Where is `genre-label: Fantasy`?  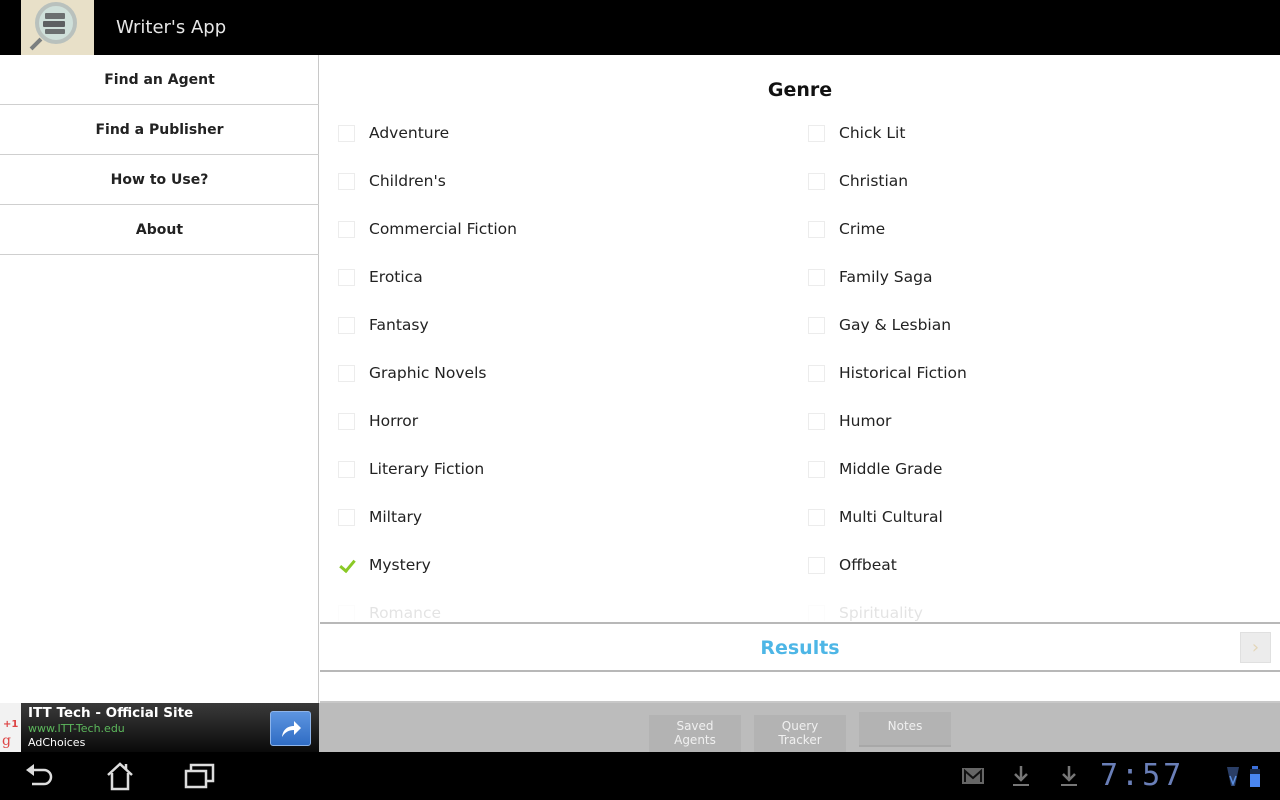 genre-label: Fantasy is located at coordinates (399, 325).